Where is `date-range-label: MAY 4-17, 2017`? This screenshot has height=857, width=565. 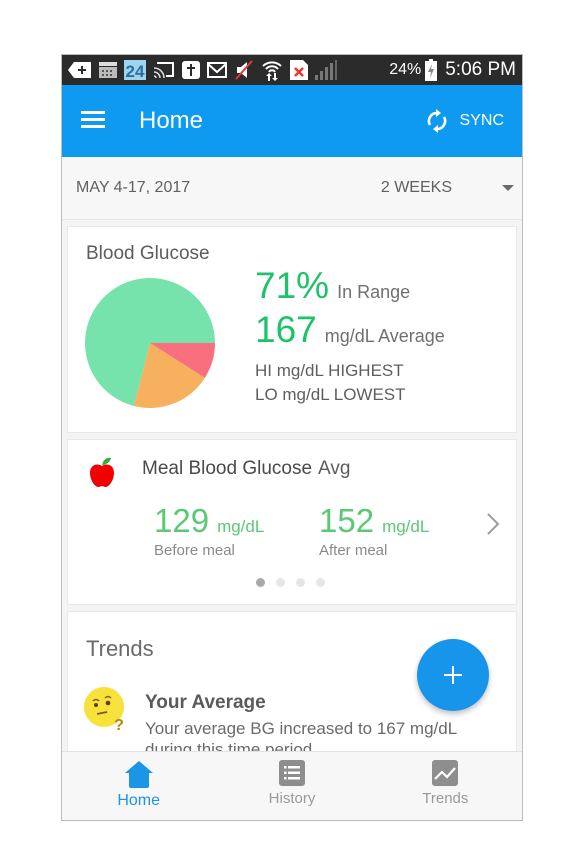 date-range-label: MAY 4-17, 2017 is located at coordinates (133, 187).